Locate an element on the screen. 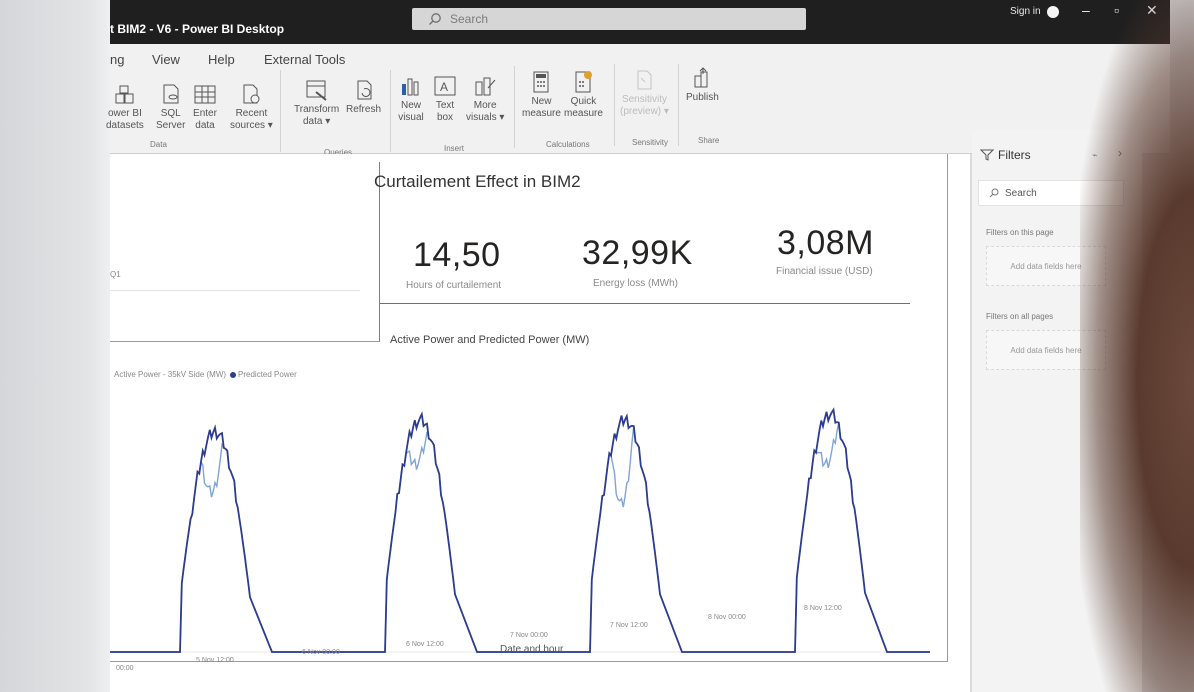 Image resolution: width=1194 pixels, height=692 pixels. filters-search-input: Search is located at coordinates (1051, 193).